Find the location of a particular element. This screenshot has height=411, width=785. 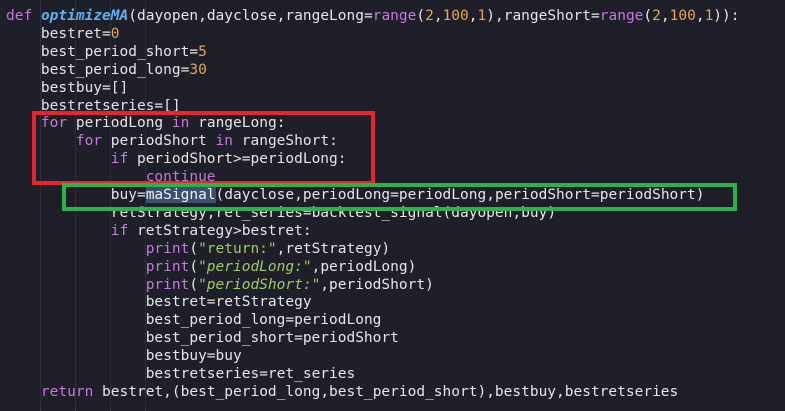

code-line: bestbuy=[] is located at coordinates (84, 87).